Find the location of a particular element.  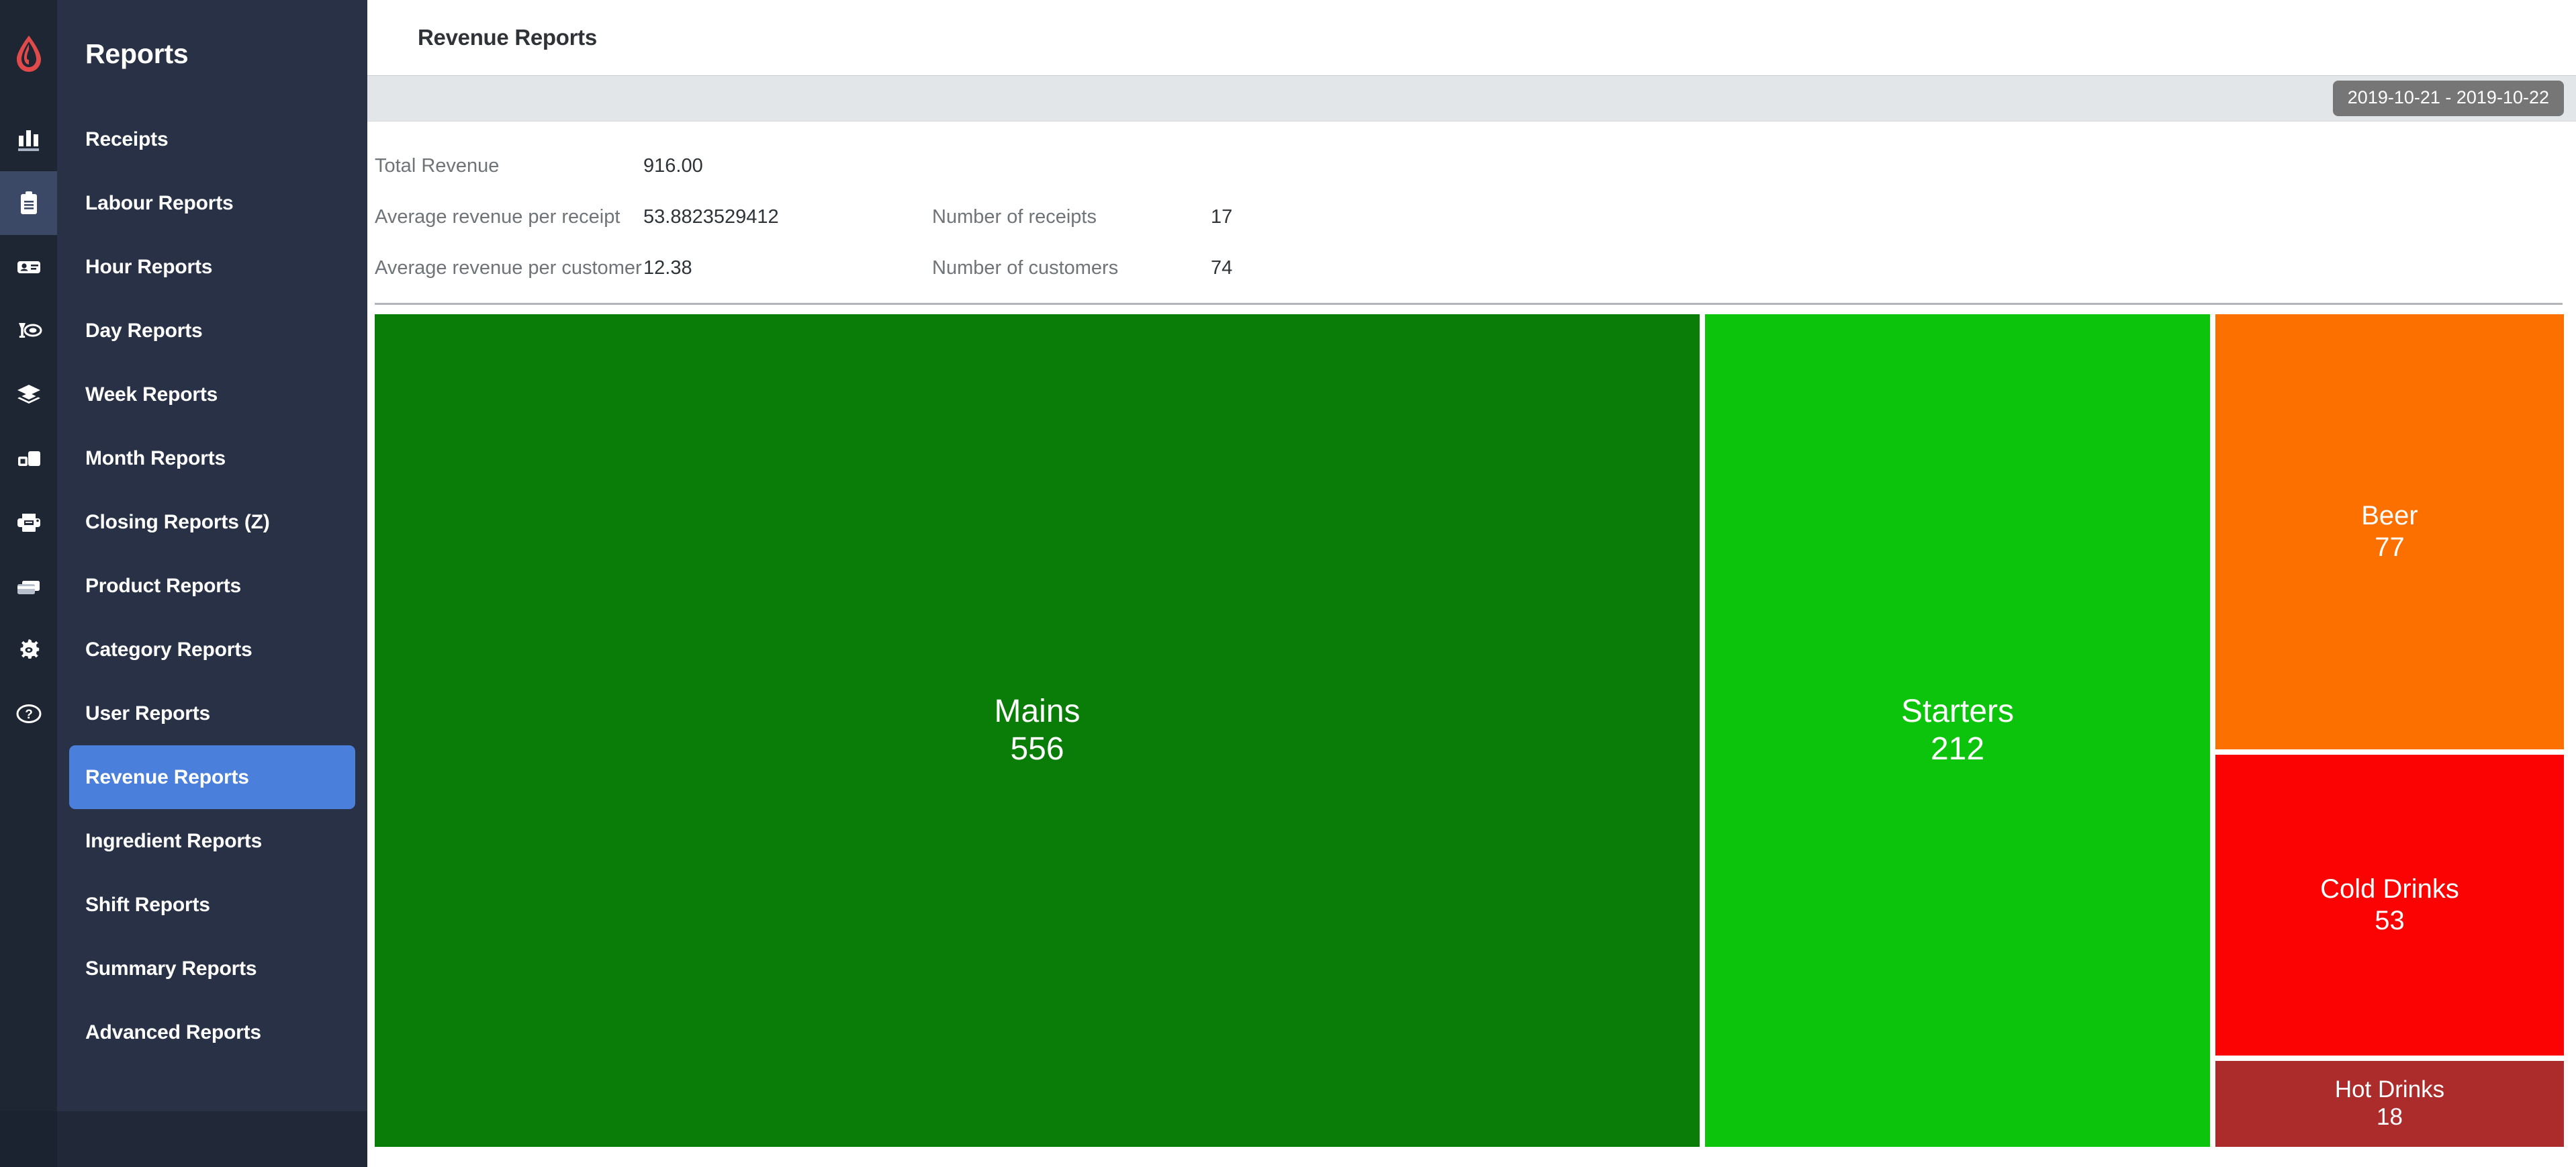

treemap-tile-starters-content: Starters 212 is located at coordinates (1957, 731).